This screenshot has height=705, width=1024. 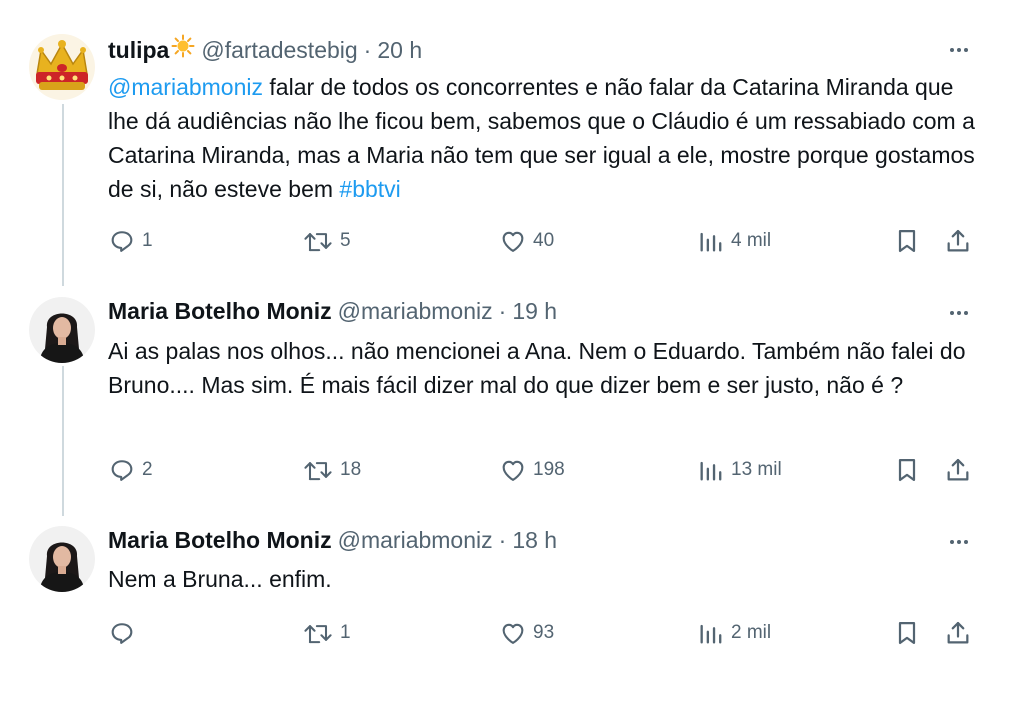 I want to click on reply-count: 2, so click(x=147, y=469).